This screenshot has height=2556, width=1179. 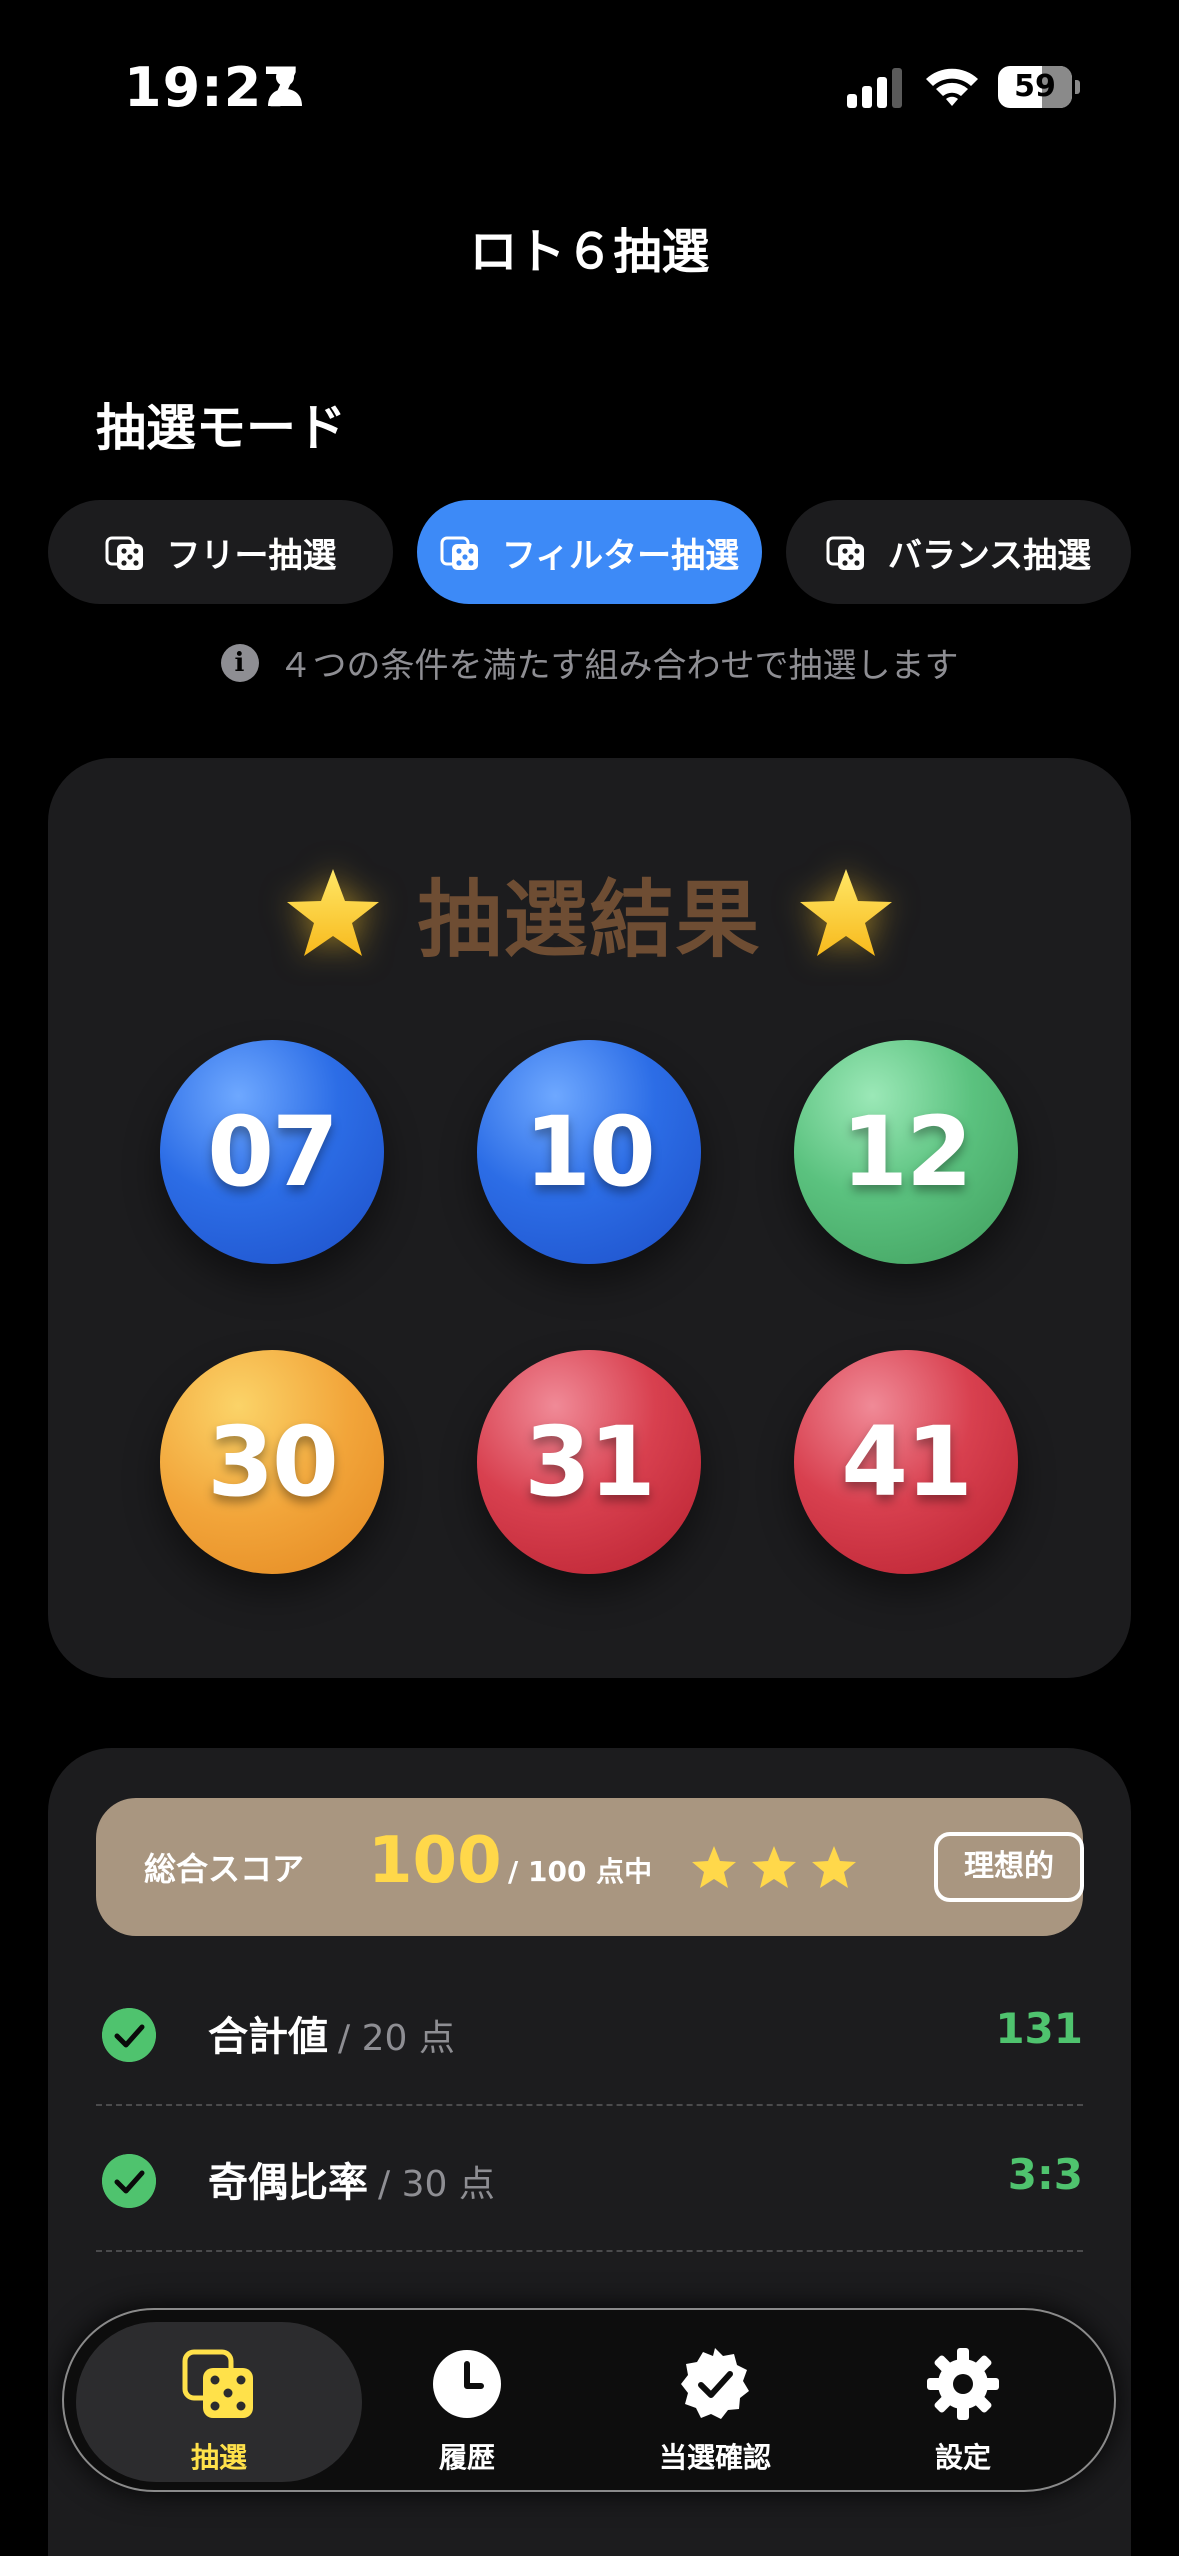 I want to click on clock-icon, so click(x=467, y=2384).